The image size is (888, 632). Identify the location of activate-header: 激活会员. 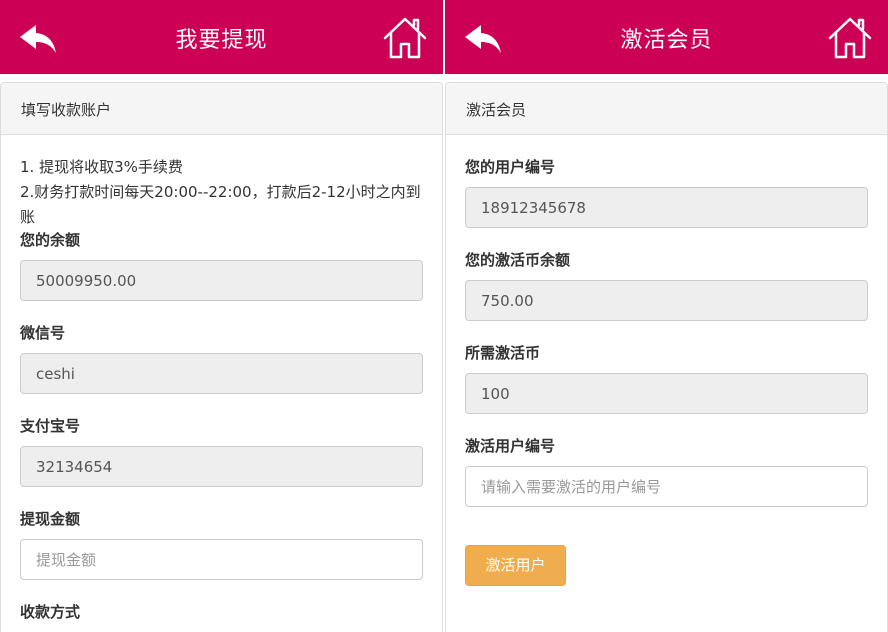
(666, 37).